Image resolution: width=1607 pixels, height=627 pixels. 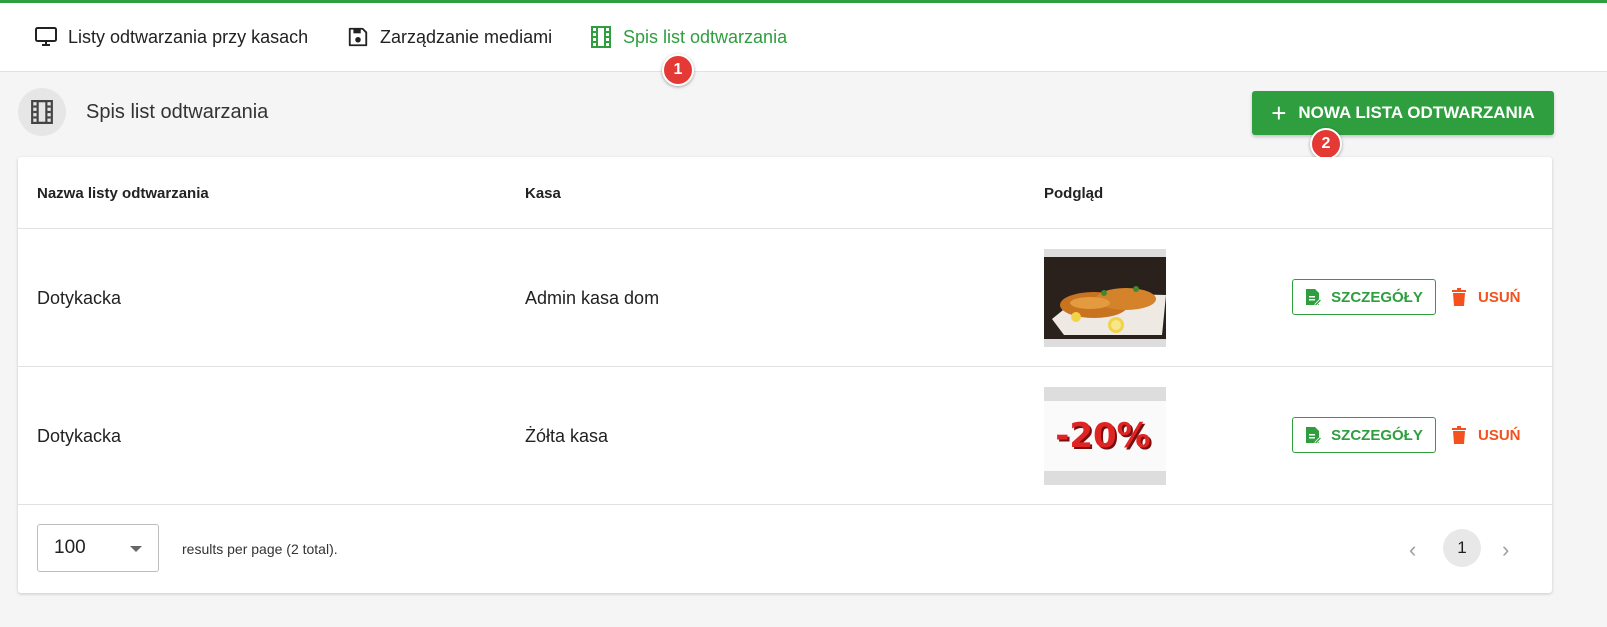 What do you see at coordinates (678, 70) in the screenshot?
I see `step-badge-1: 1` at bounding box center [678, 70].